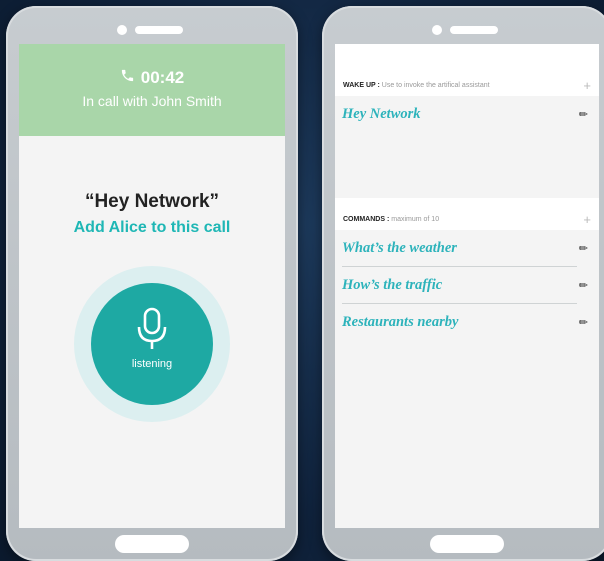 The height and width of the screenshot is (561, 604). What do you see at coordinates (366, 219) in the screenshot?
I see `commands-section-title: COMMANDS :` at bounding box center [366, 219].